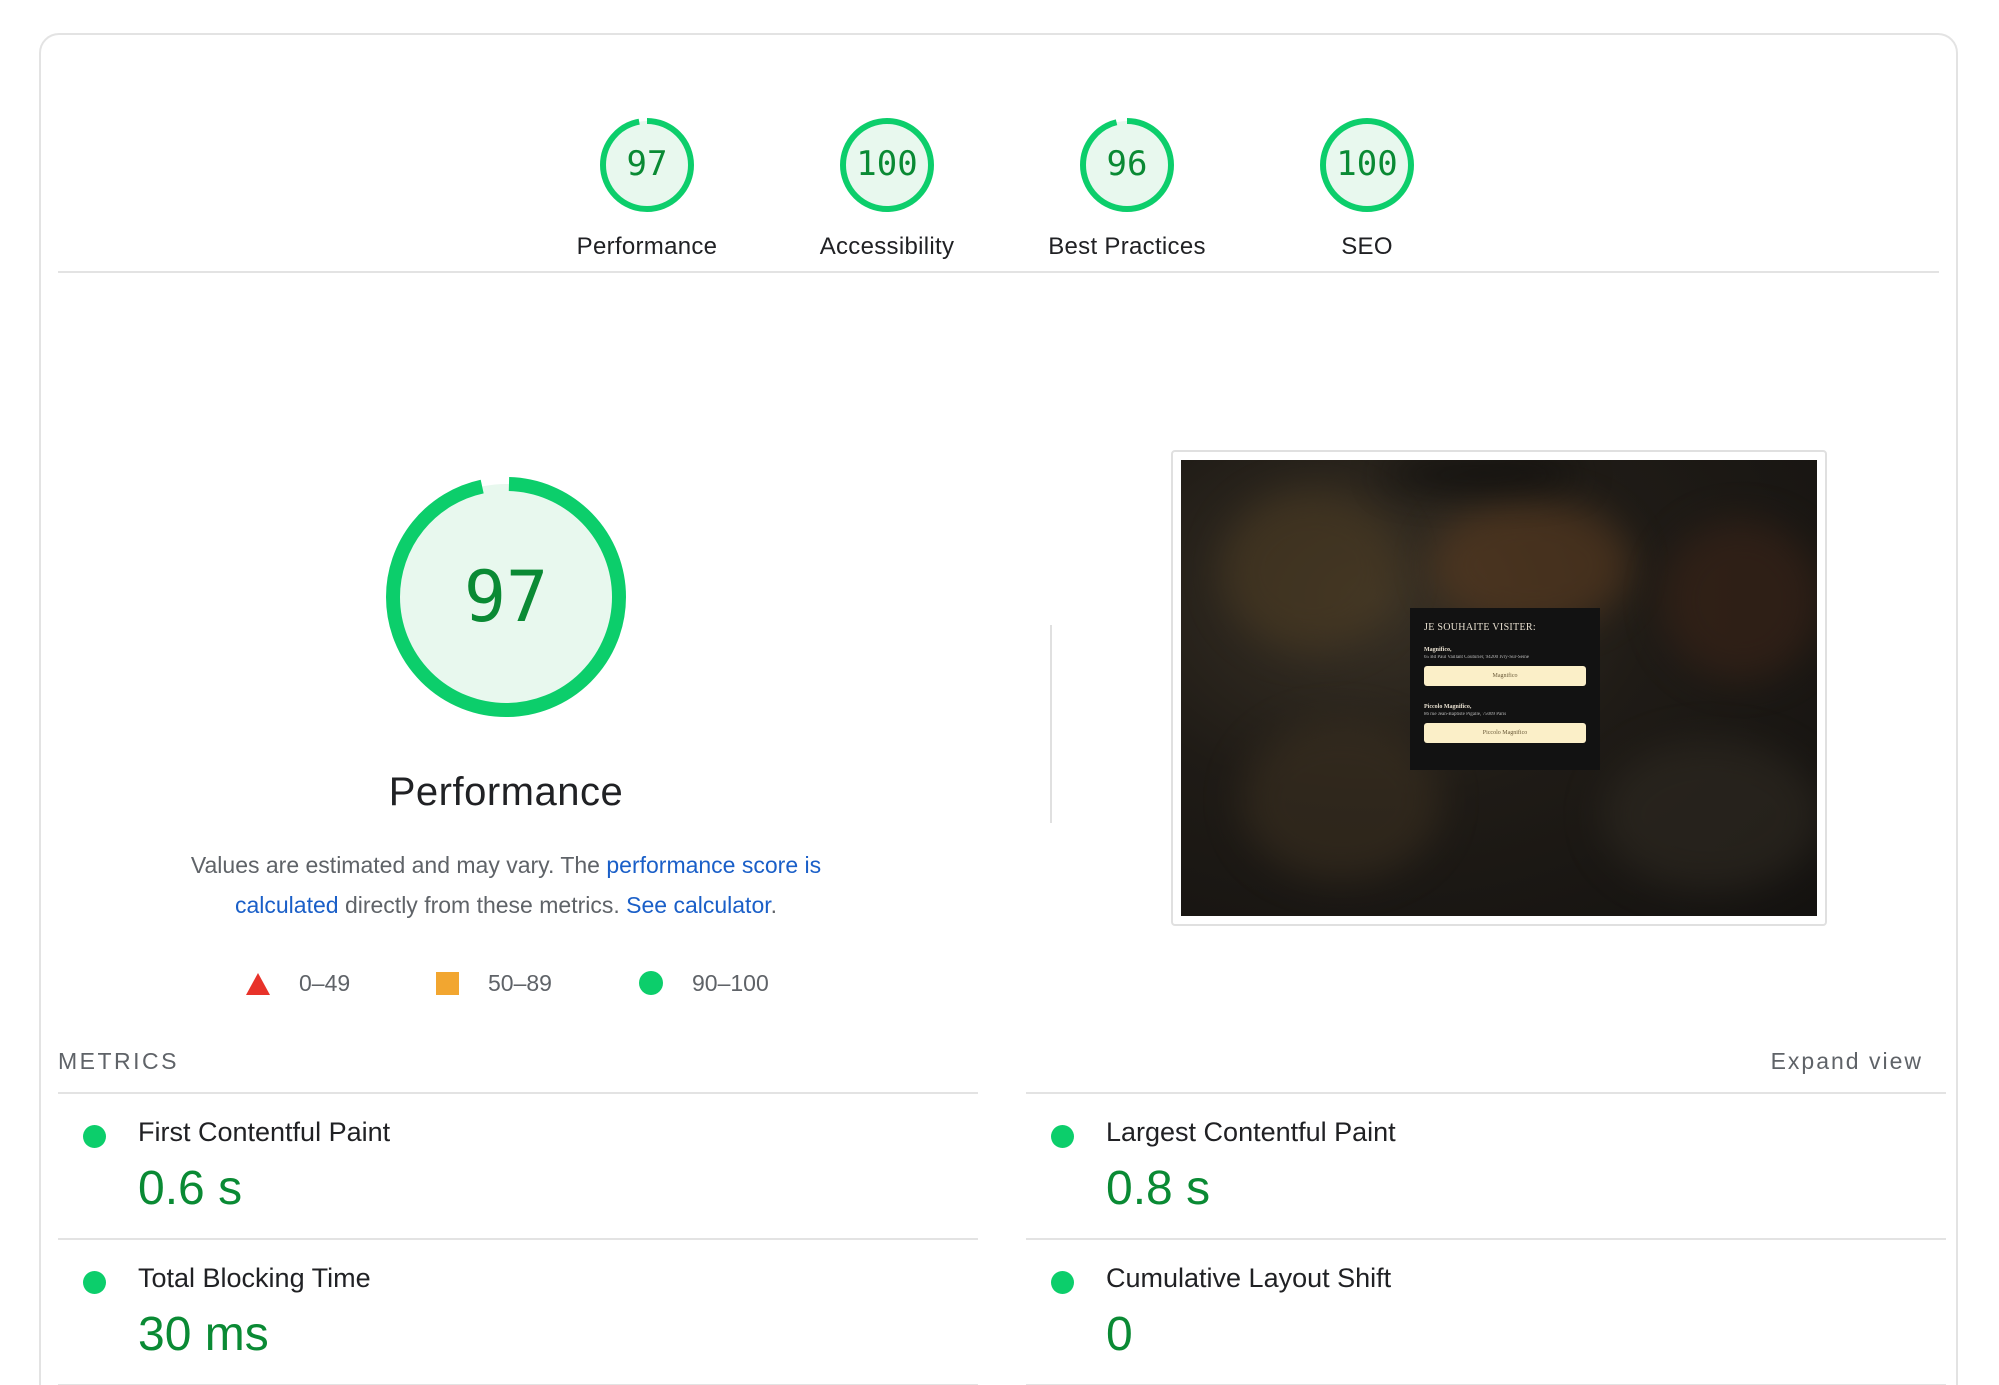  I want to click on performance-score: 97, so click(506, 597).